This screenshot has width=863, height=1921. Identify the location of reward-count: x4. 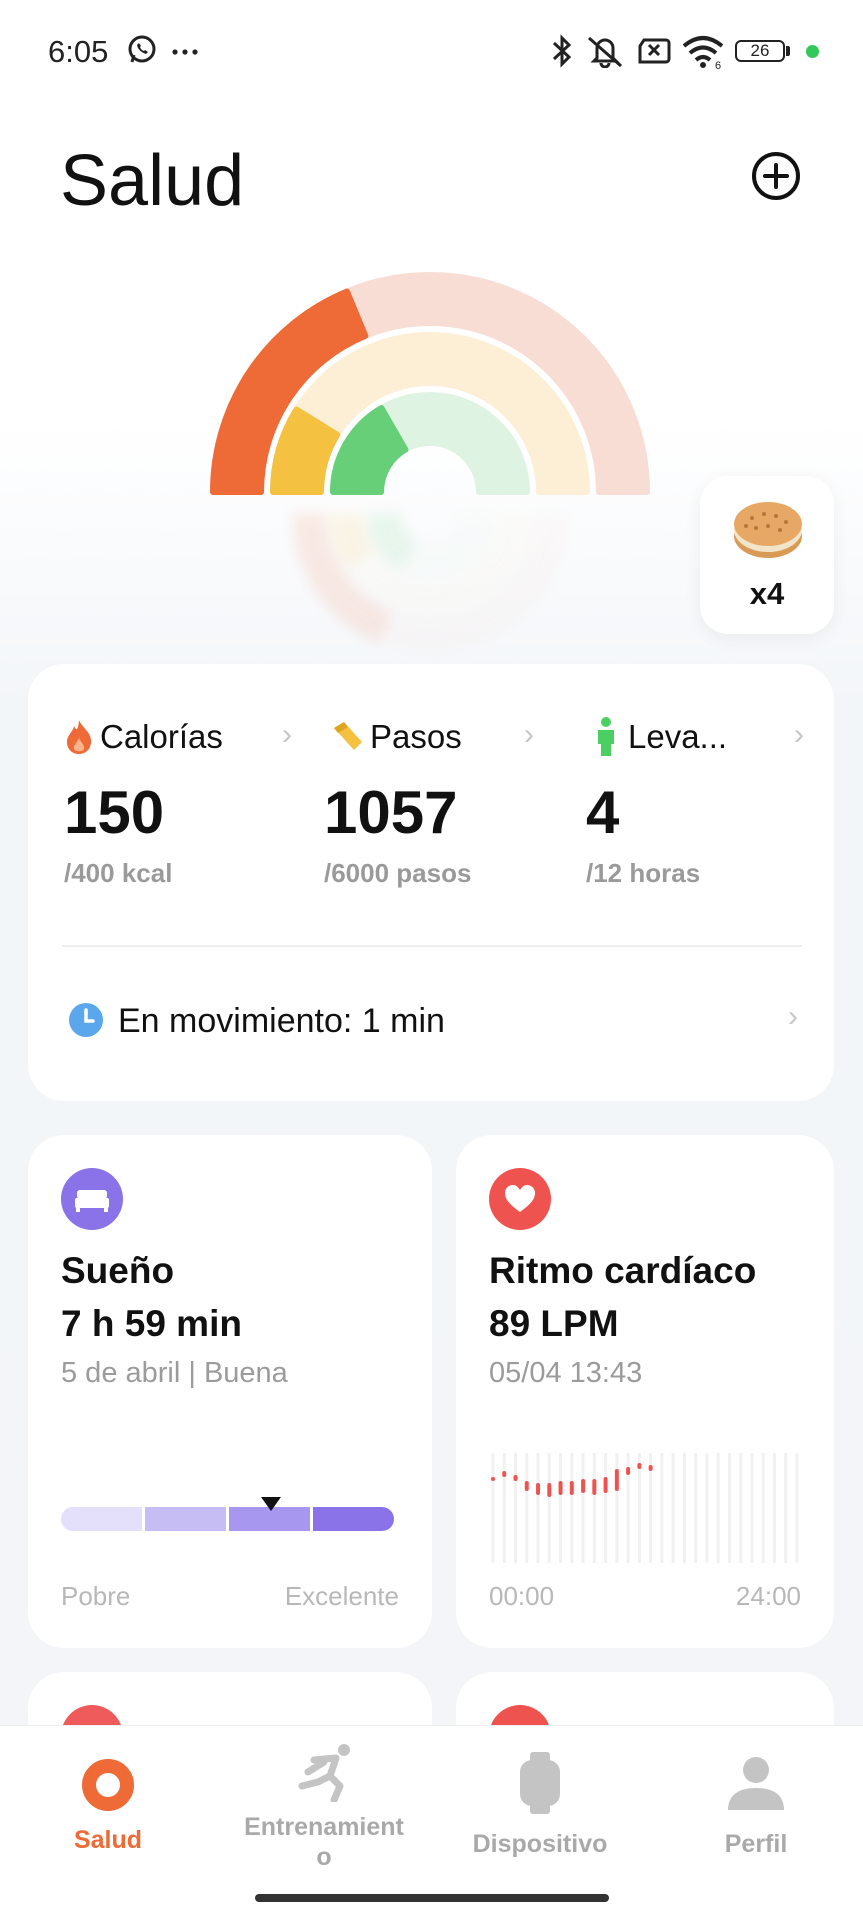
(767, 593).